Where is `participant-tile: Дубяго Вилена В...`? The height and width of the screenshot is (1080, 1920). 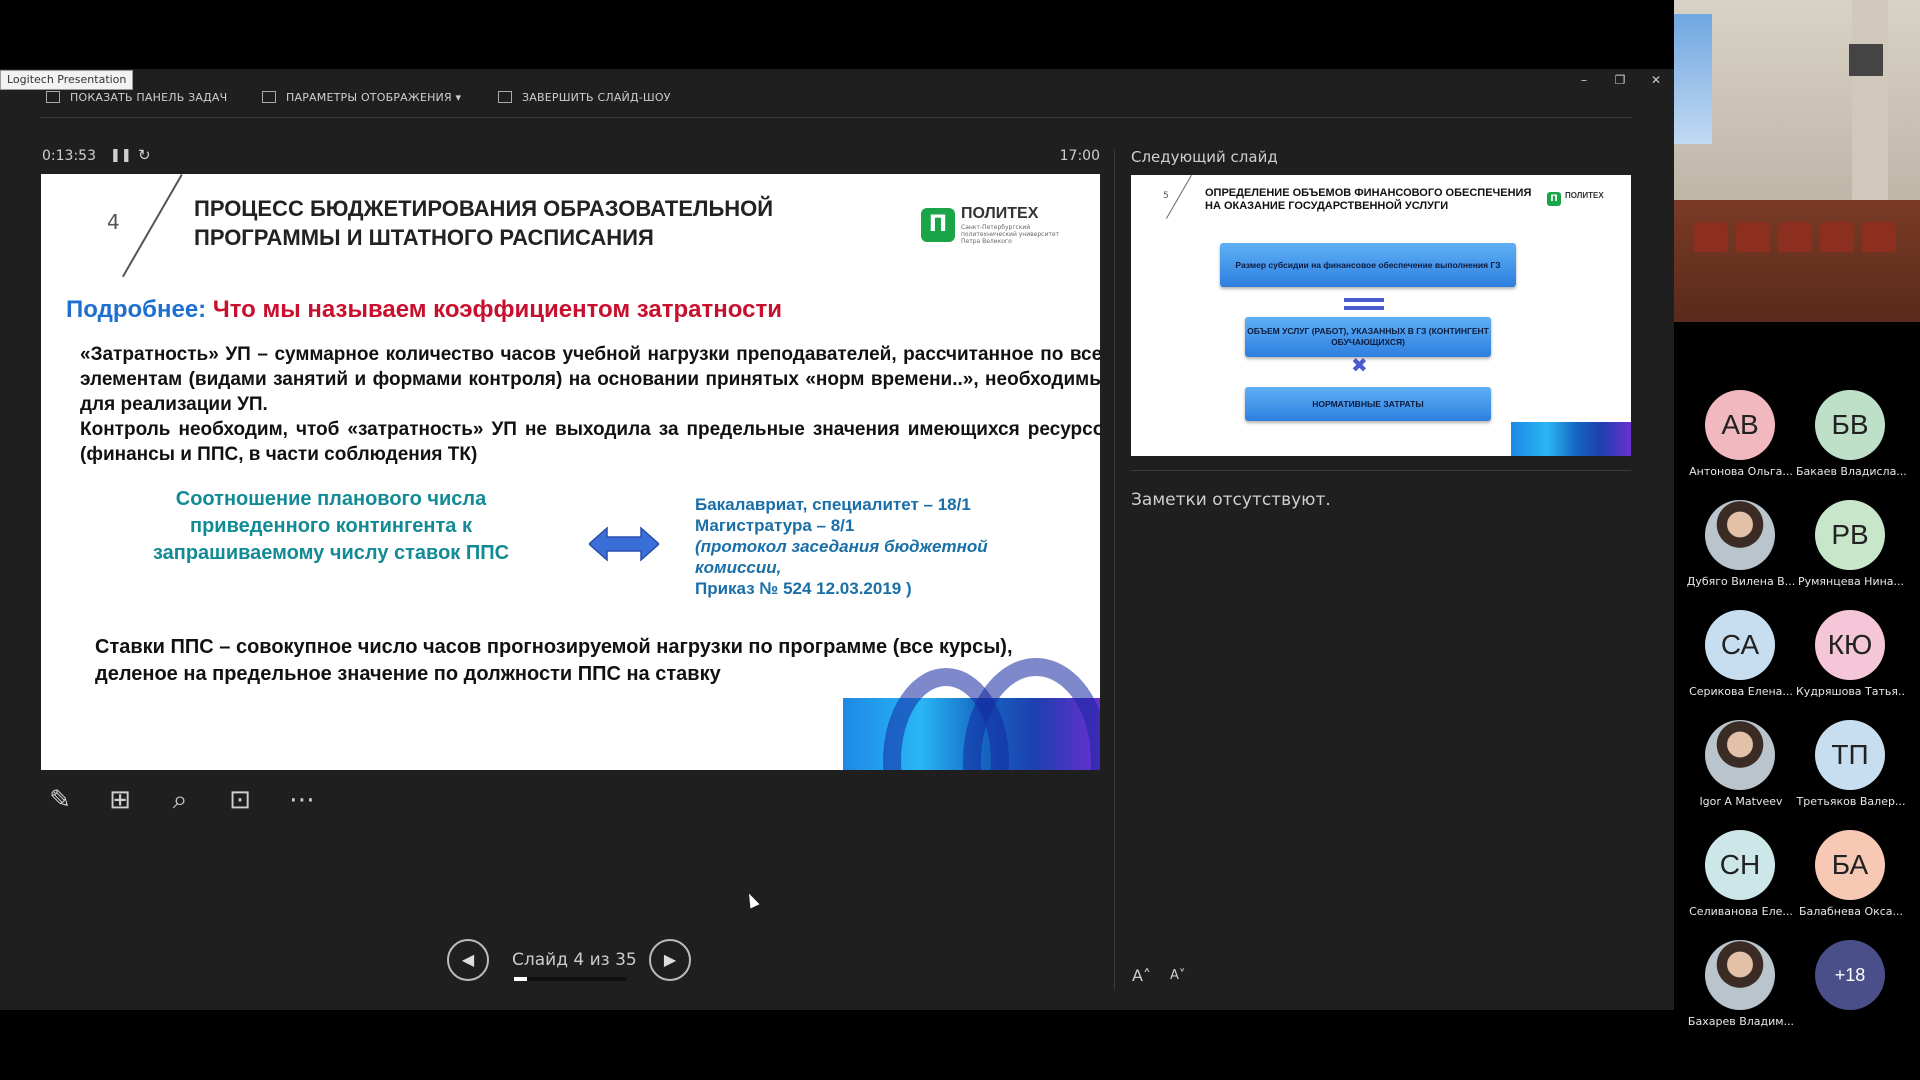 participant-tile: Дубяго Вилена В... is located at coordinates (1741, 537).